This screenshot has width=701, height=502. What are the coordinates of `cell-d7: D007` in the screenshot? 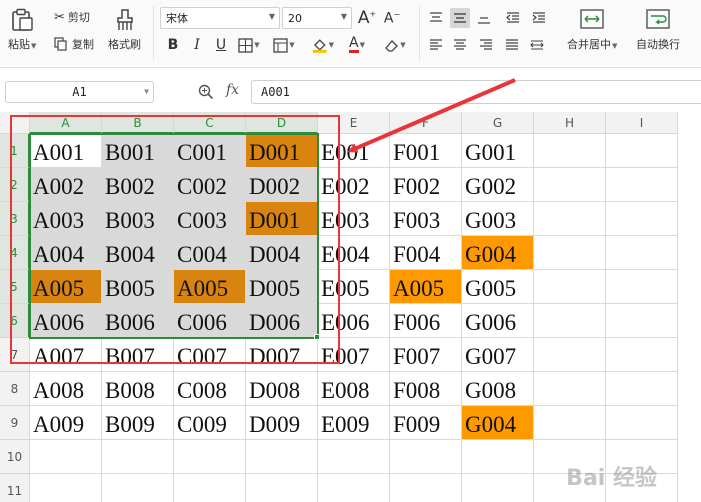 It's located at (282, 355).